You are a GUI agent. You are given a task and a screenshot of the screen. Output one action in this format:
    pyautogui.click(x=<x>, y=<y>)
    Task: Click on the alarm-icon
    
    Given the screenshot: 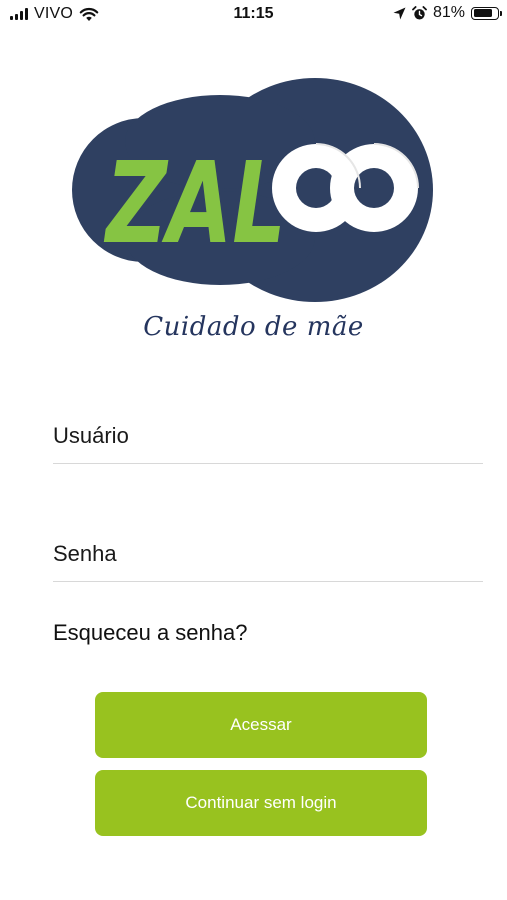 What is the action you would take?
    pyautogui.click(x=419, y=12)
    